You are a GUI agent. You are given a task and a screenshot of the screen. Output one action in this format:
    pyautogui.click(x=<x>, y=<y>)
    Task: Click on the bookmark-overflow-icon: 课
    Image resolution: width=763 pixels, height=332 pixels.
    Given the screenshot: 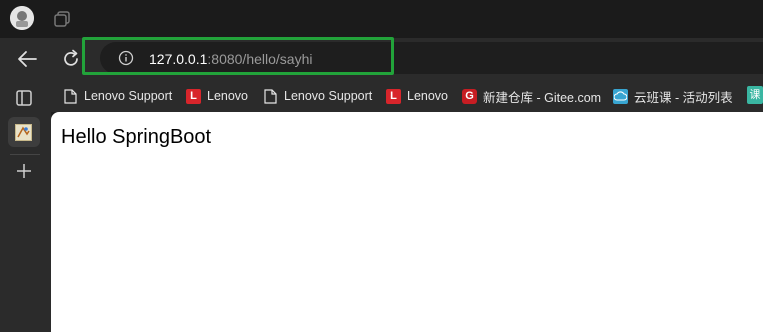 What is the action you would take?
    pyautogui.click(x=755, y=95)
    